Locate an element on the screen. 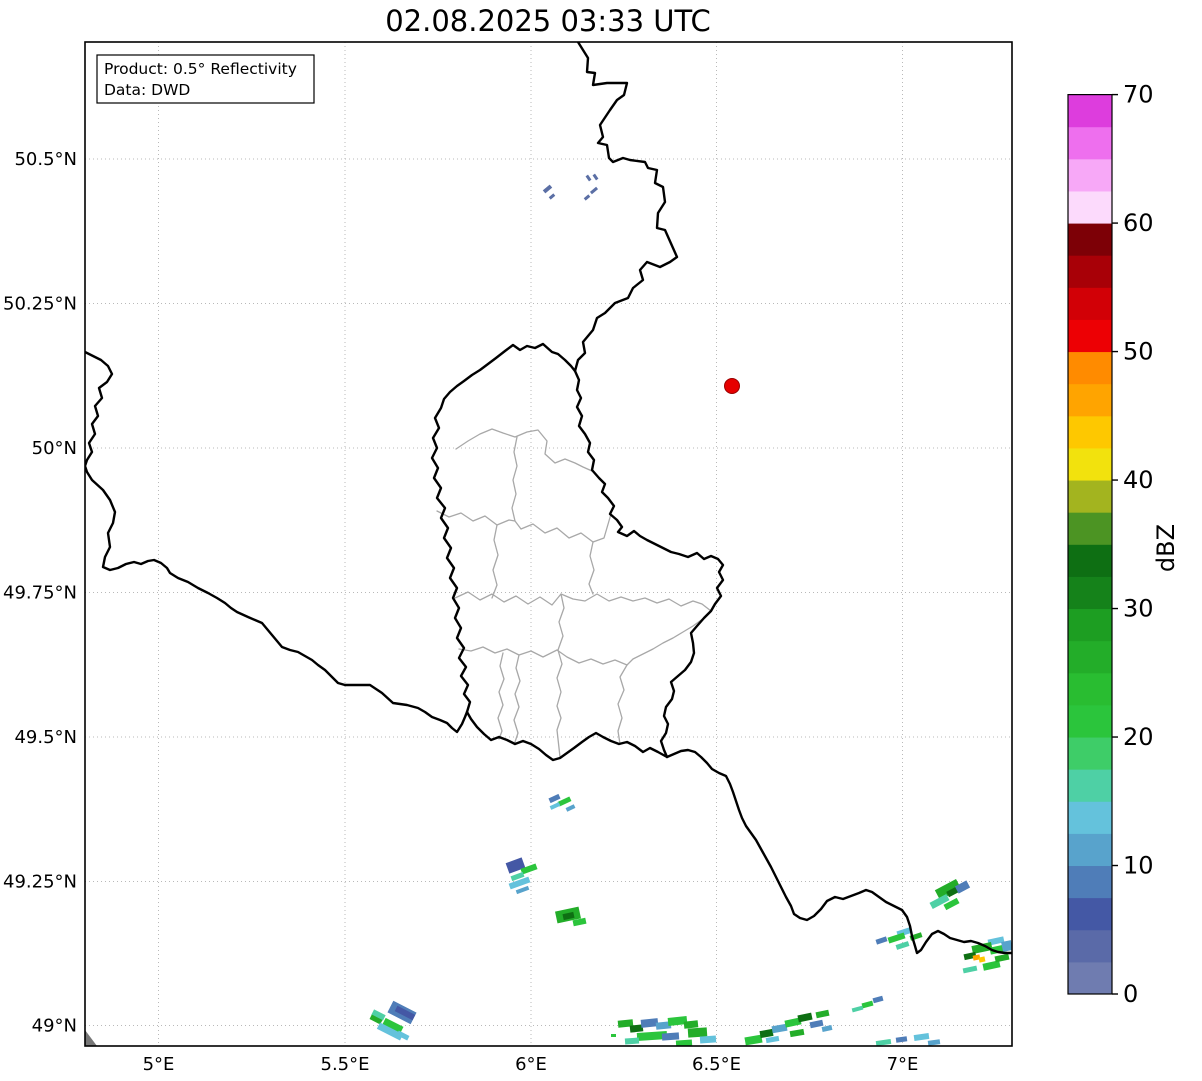  radar-site-dot is located at coordinates (732, 386).